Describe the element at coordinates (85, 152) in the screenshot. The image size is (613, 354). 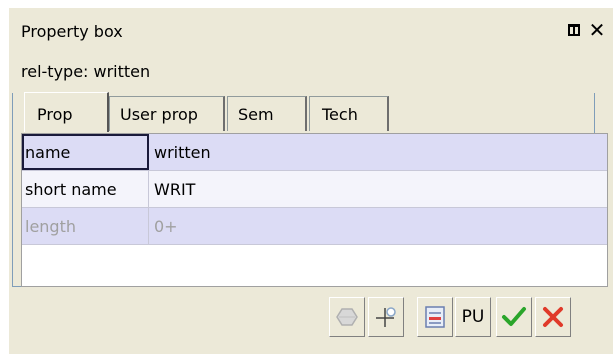
I see `property-name-cell: name` at that location.